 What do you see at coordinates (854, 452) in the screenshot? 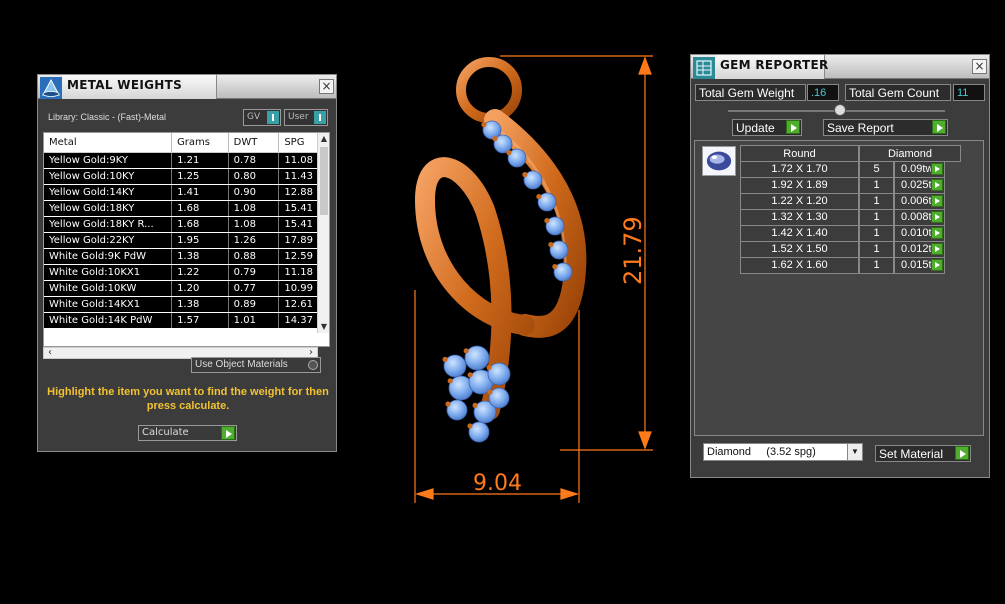
I see `chevron-down-icon: ▼` at bounding box center [854, 452].